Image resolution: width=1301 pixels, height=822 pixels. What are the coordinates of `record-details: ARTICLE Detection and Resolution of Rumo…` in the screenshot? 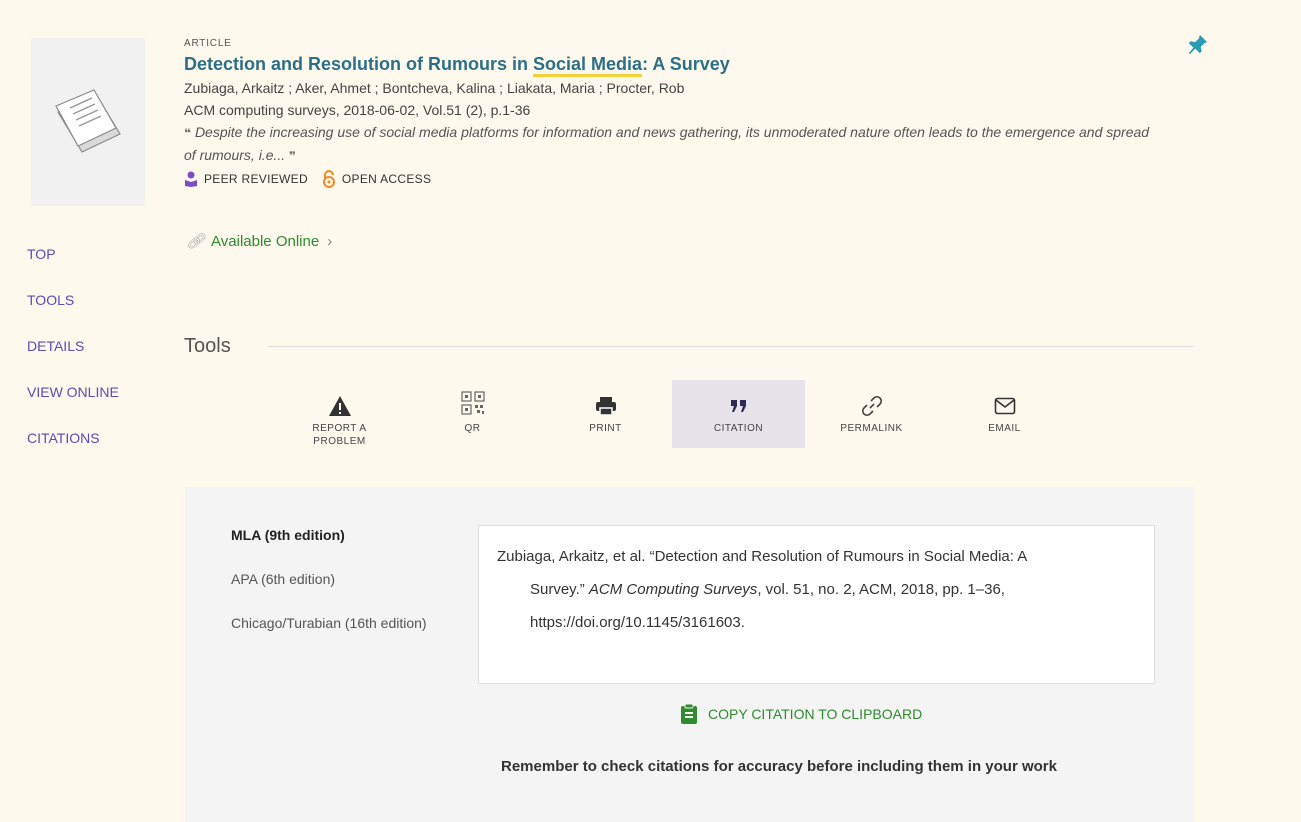 It's located at (684, 113).